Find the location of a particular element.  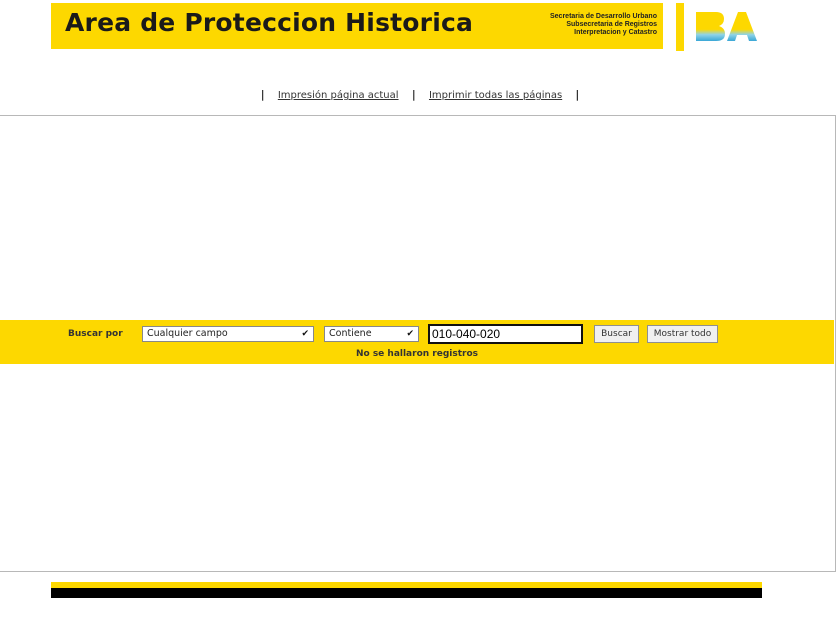

search-input: 010-040-020 is located at coordinates (505, 334).